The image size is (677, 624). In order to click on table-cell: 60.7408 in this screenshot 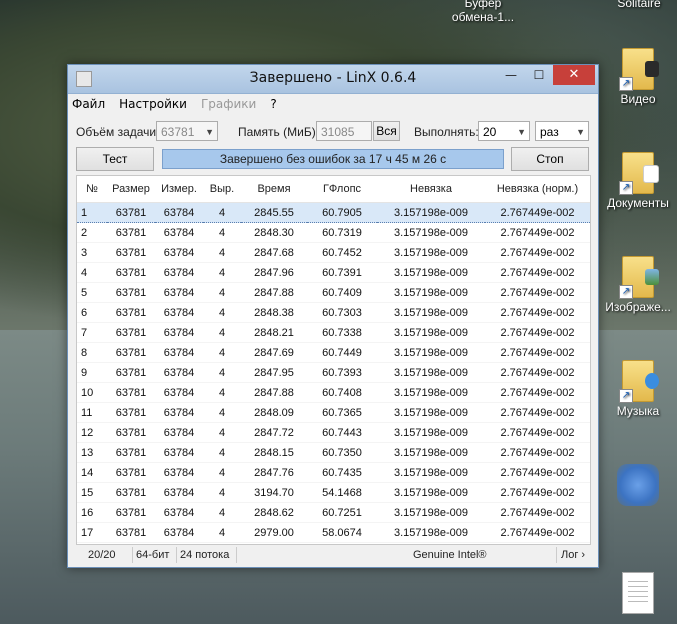, I will do `click(342, 392)`.